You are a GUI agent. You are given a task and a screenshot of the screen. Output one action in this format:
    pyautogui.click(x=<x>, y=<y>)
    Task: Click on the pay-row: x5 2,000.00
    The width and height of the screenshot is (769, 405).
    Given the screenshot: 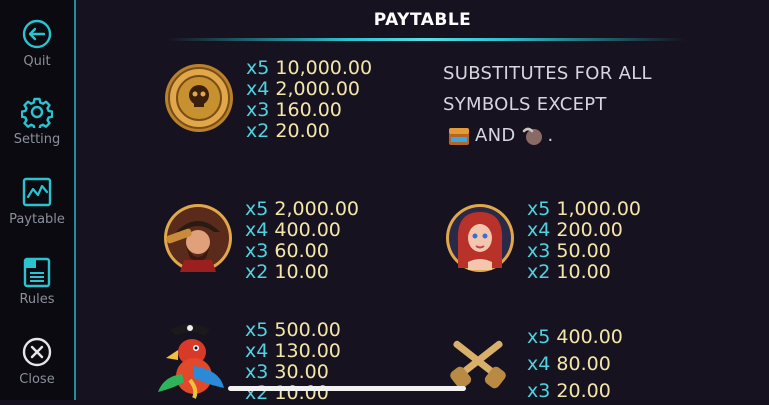 What is the action you would take?
    pyautogui.click(x=302, y=209)
    